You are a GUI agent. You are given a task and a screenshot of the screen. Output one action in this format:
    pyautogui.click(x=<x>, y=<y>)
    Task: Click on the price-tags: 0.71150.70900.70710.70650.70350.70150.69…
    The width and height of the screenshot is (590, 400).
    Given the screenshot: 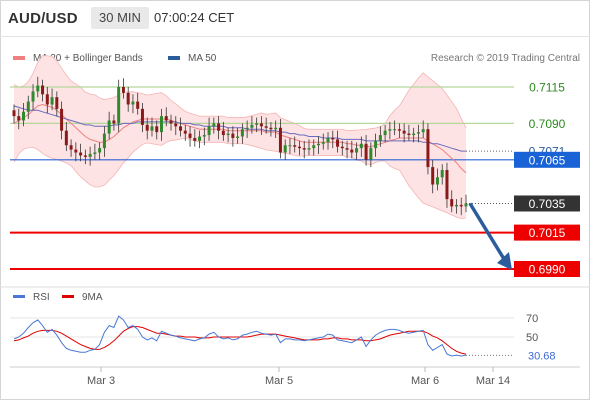 What is the action you would take?
    pyautogui.click(x=547, y=179)
    